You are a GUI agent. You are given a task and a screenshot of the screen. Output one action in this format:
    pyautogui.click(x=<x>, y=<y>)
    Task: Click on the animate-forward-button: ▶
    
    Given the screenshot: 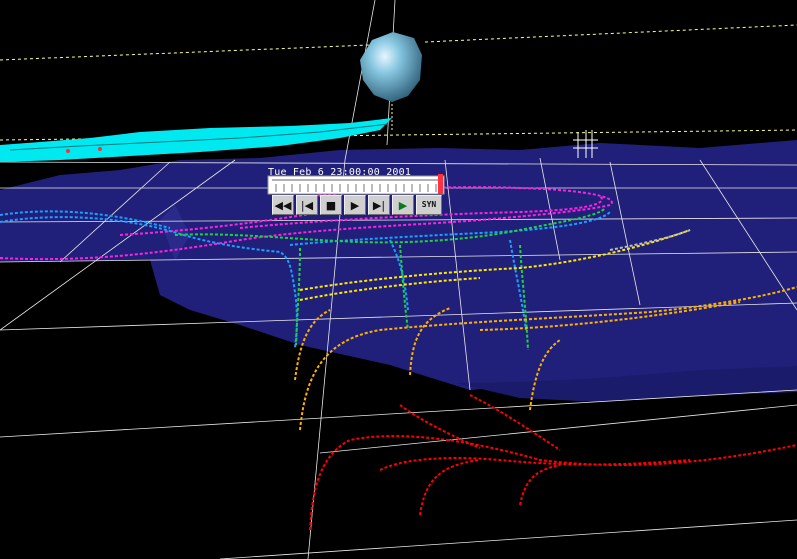 What is the action you would take?
    pyautogui.click(x=403, y=205)
    